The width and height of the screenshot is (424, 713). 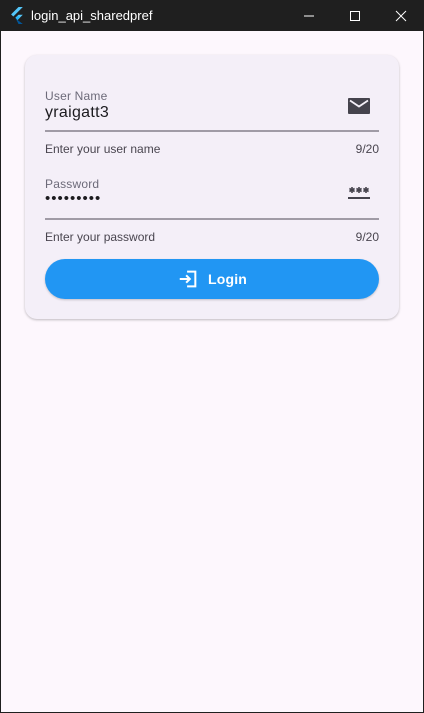 I want to click on login-icon, so click(x=188, y=279).